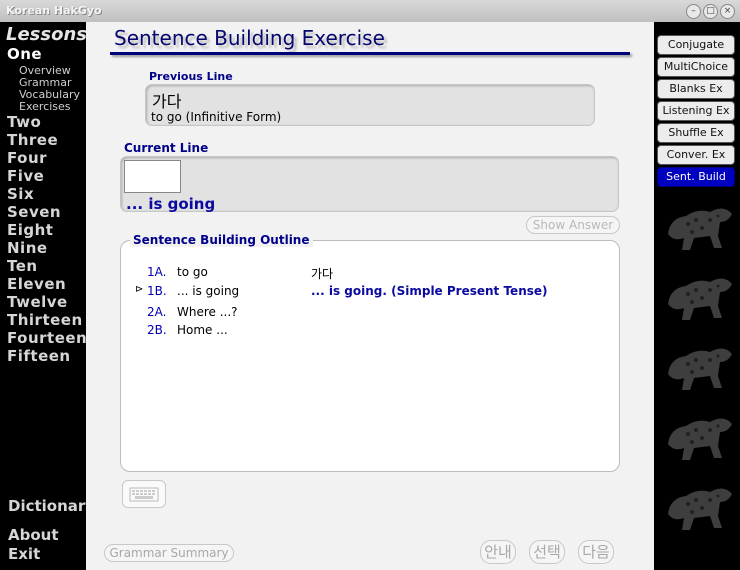 The width and height of the screenshot is (740, 570). What do you see at coordinates (25, 176) in the screenshot?
I see `lesson-five: Five` at bounding box center [25, 176].